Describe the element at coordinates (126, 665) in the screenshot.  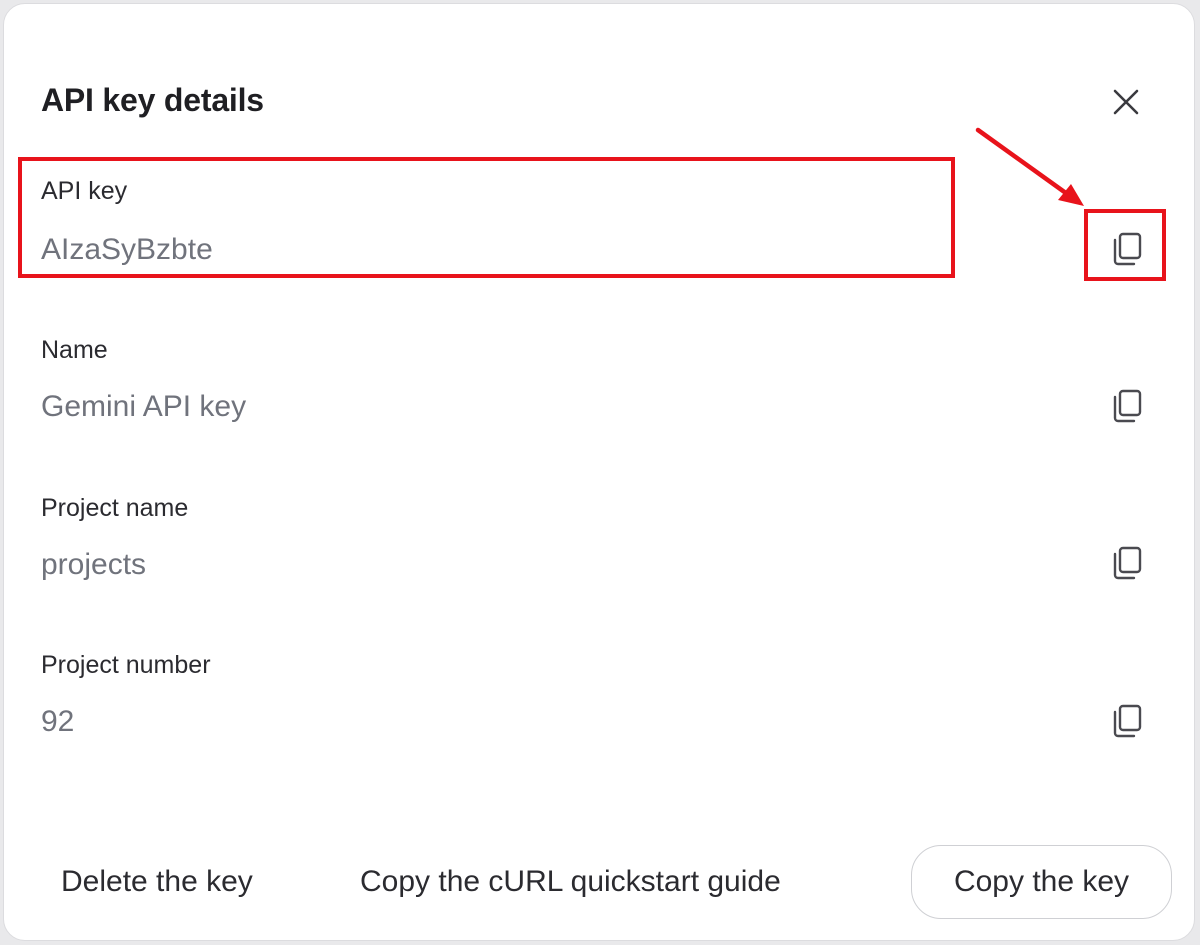
I see `field-label: Project number` at that location.